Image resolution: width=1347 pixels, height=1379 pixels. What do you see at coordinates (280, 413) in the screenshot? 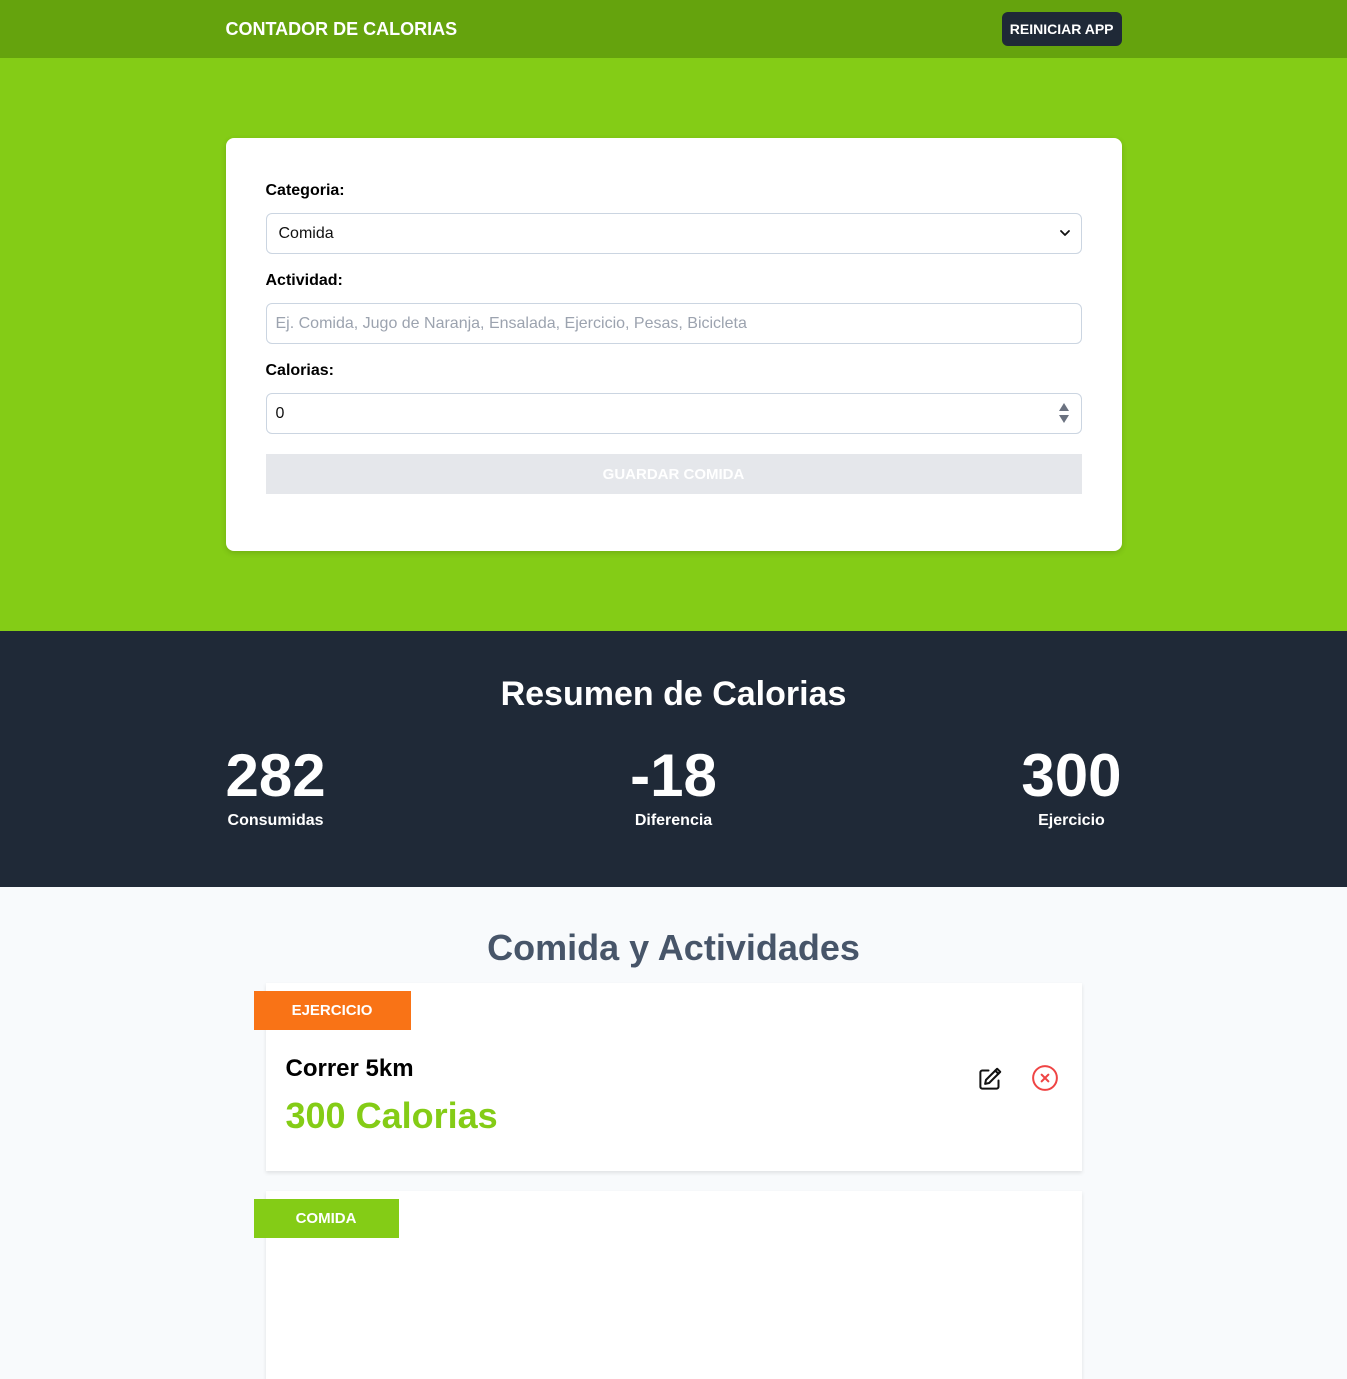
I see `calories-input-value: 0` at bounding box center [280, 413].